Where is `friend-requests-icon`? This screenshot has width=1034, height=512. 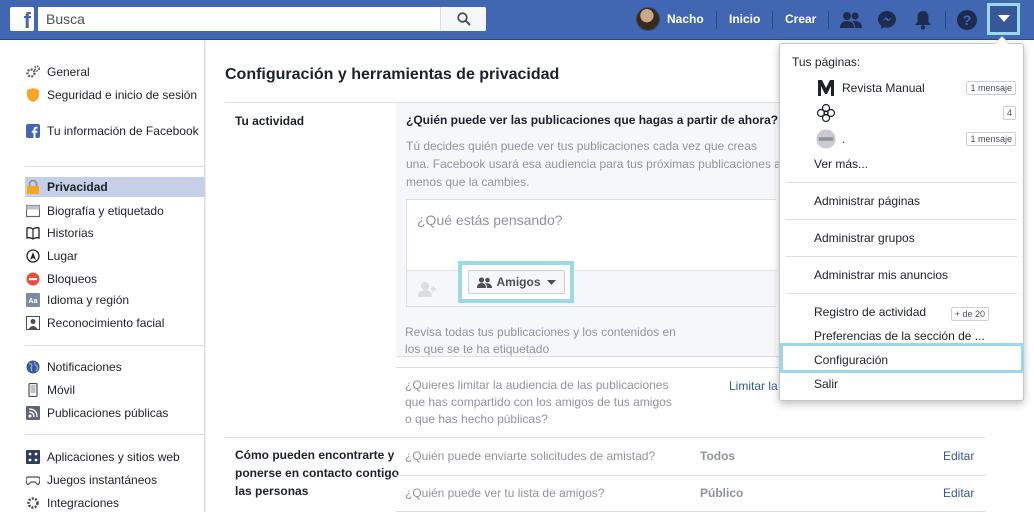
friend-requests-icon is located at coordinates (851, 20).